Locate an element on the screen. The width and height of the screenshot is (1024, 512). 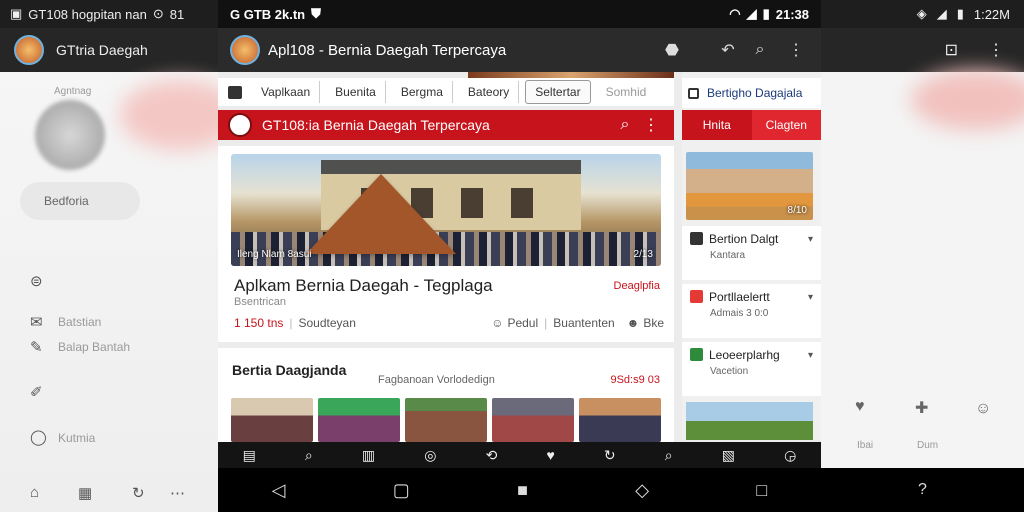
chat-icon: ◶ is located at coordinates (790, 455).